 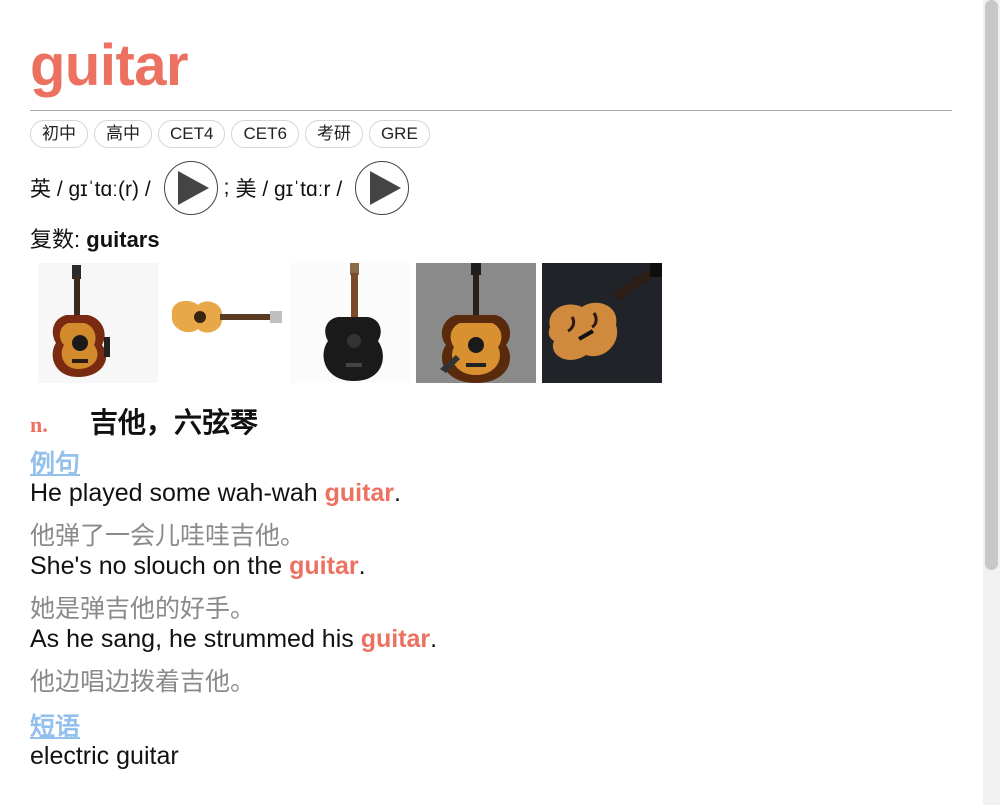 What do you see at coordinates (104, 756) in the screenshot?
I see `phrase-item: electric guitar` at bounding box center [104, 756].